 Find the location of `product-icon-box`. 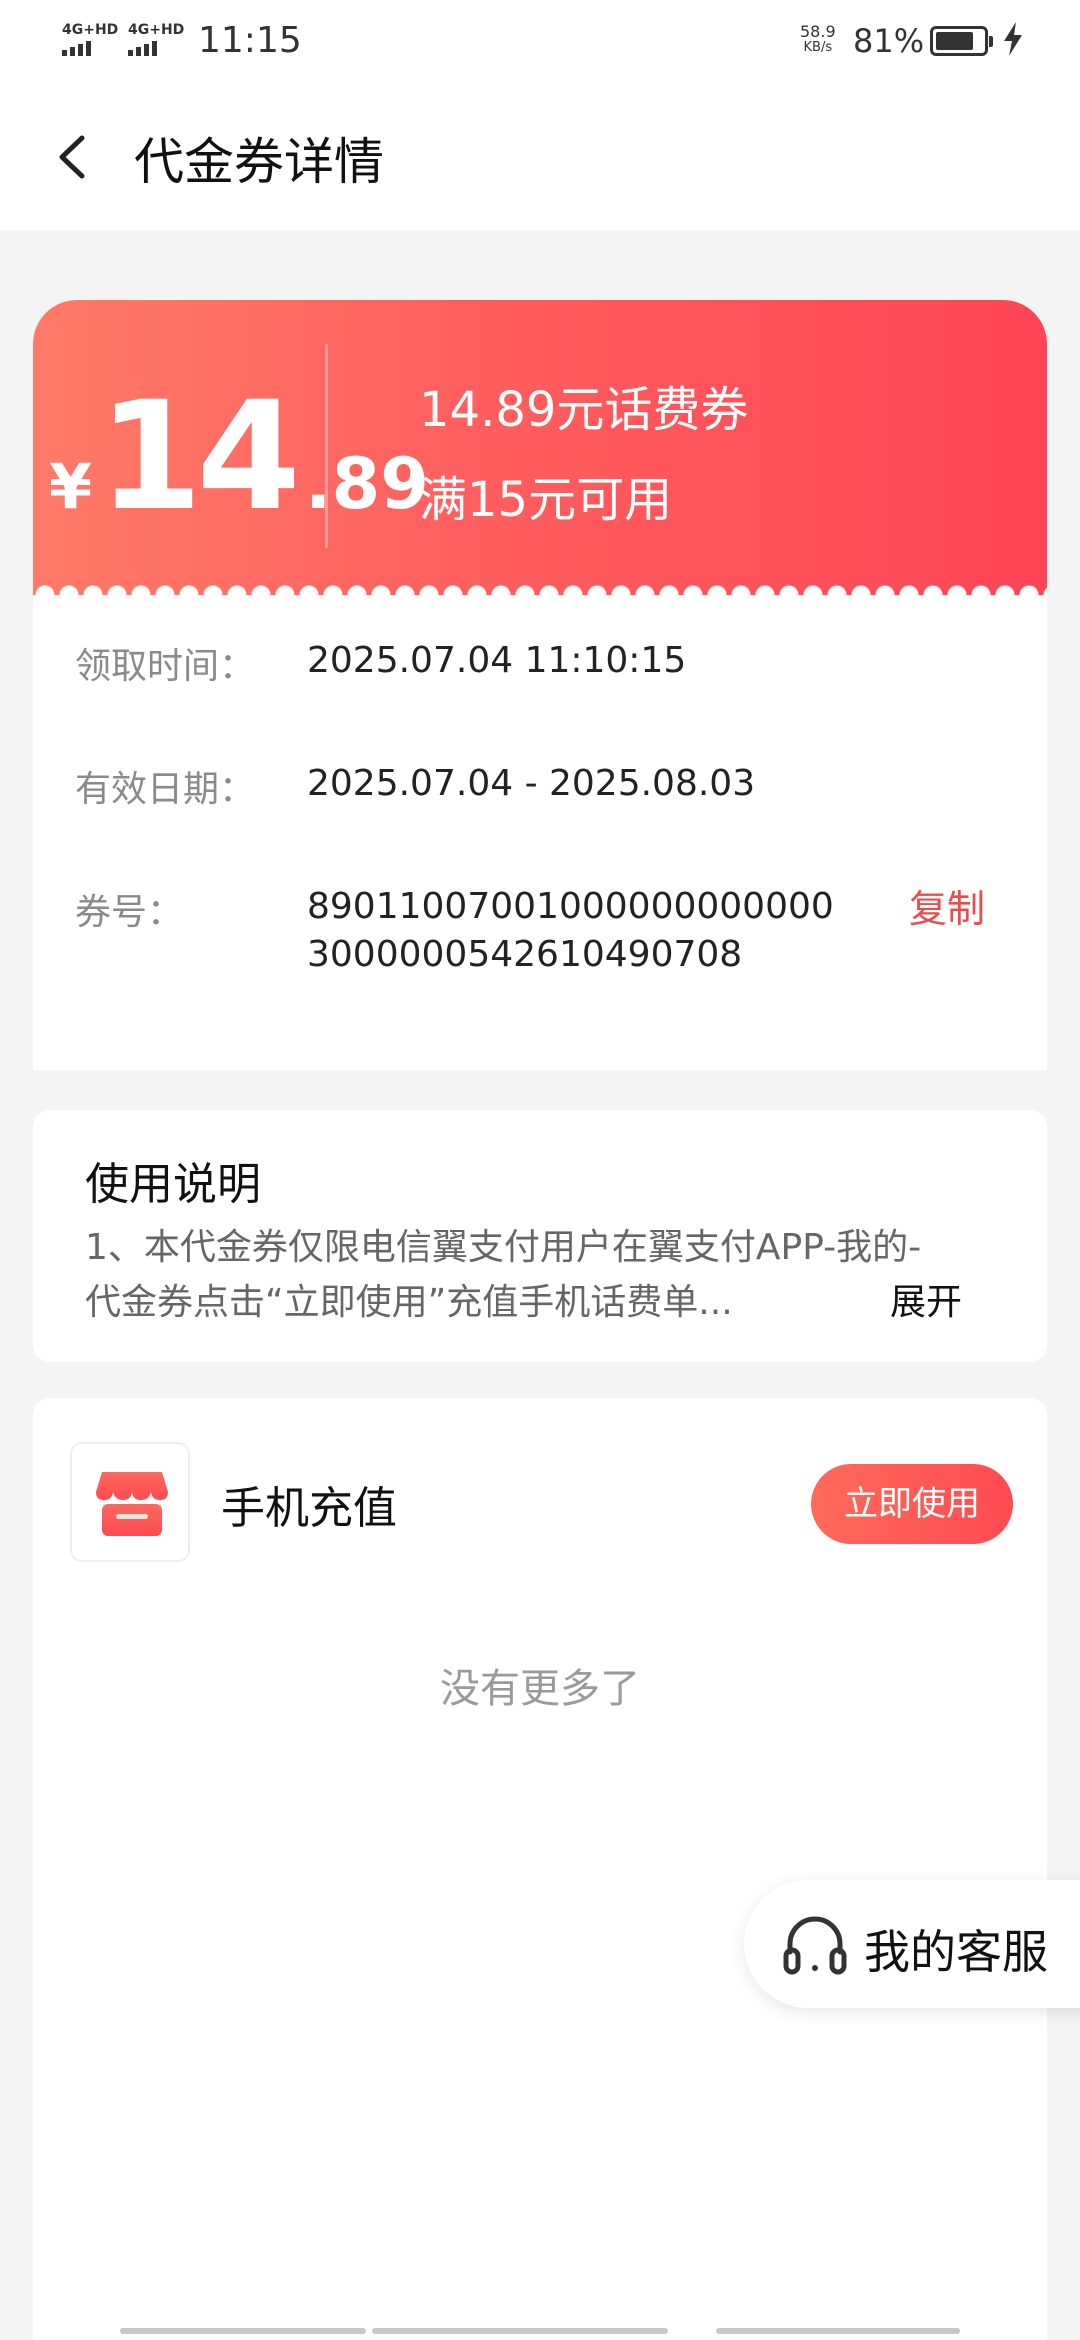

product-icon-box is located at coordinates (130, 1502).